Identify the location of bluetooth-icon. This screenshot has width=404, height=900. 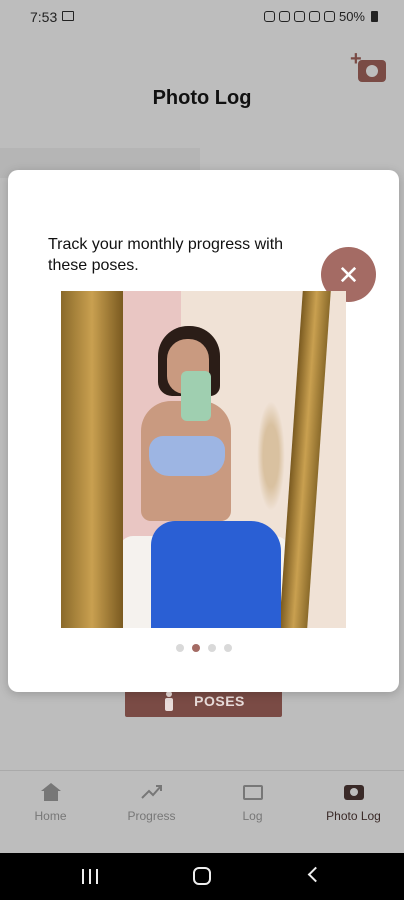
(299, 16).